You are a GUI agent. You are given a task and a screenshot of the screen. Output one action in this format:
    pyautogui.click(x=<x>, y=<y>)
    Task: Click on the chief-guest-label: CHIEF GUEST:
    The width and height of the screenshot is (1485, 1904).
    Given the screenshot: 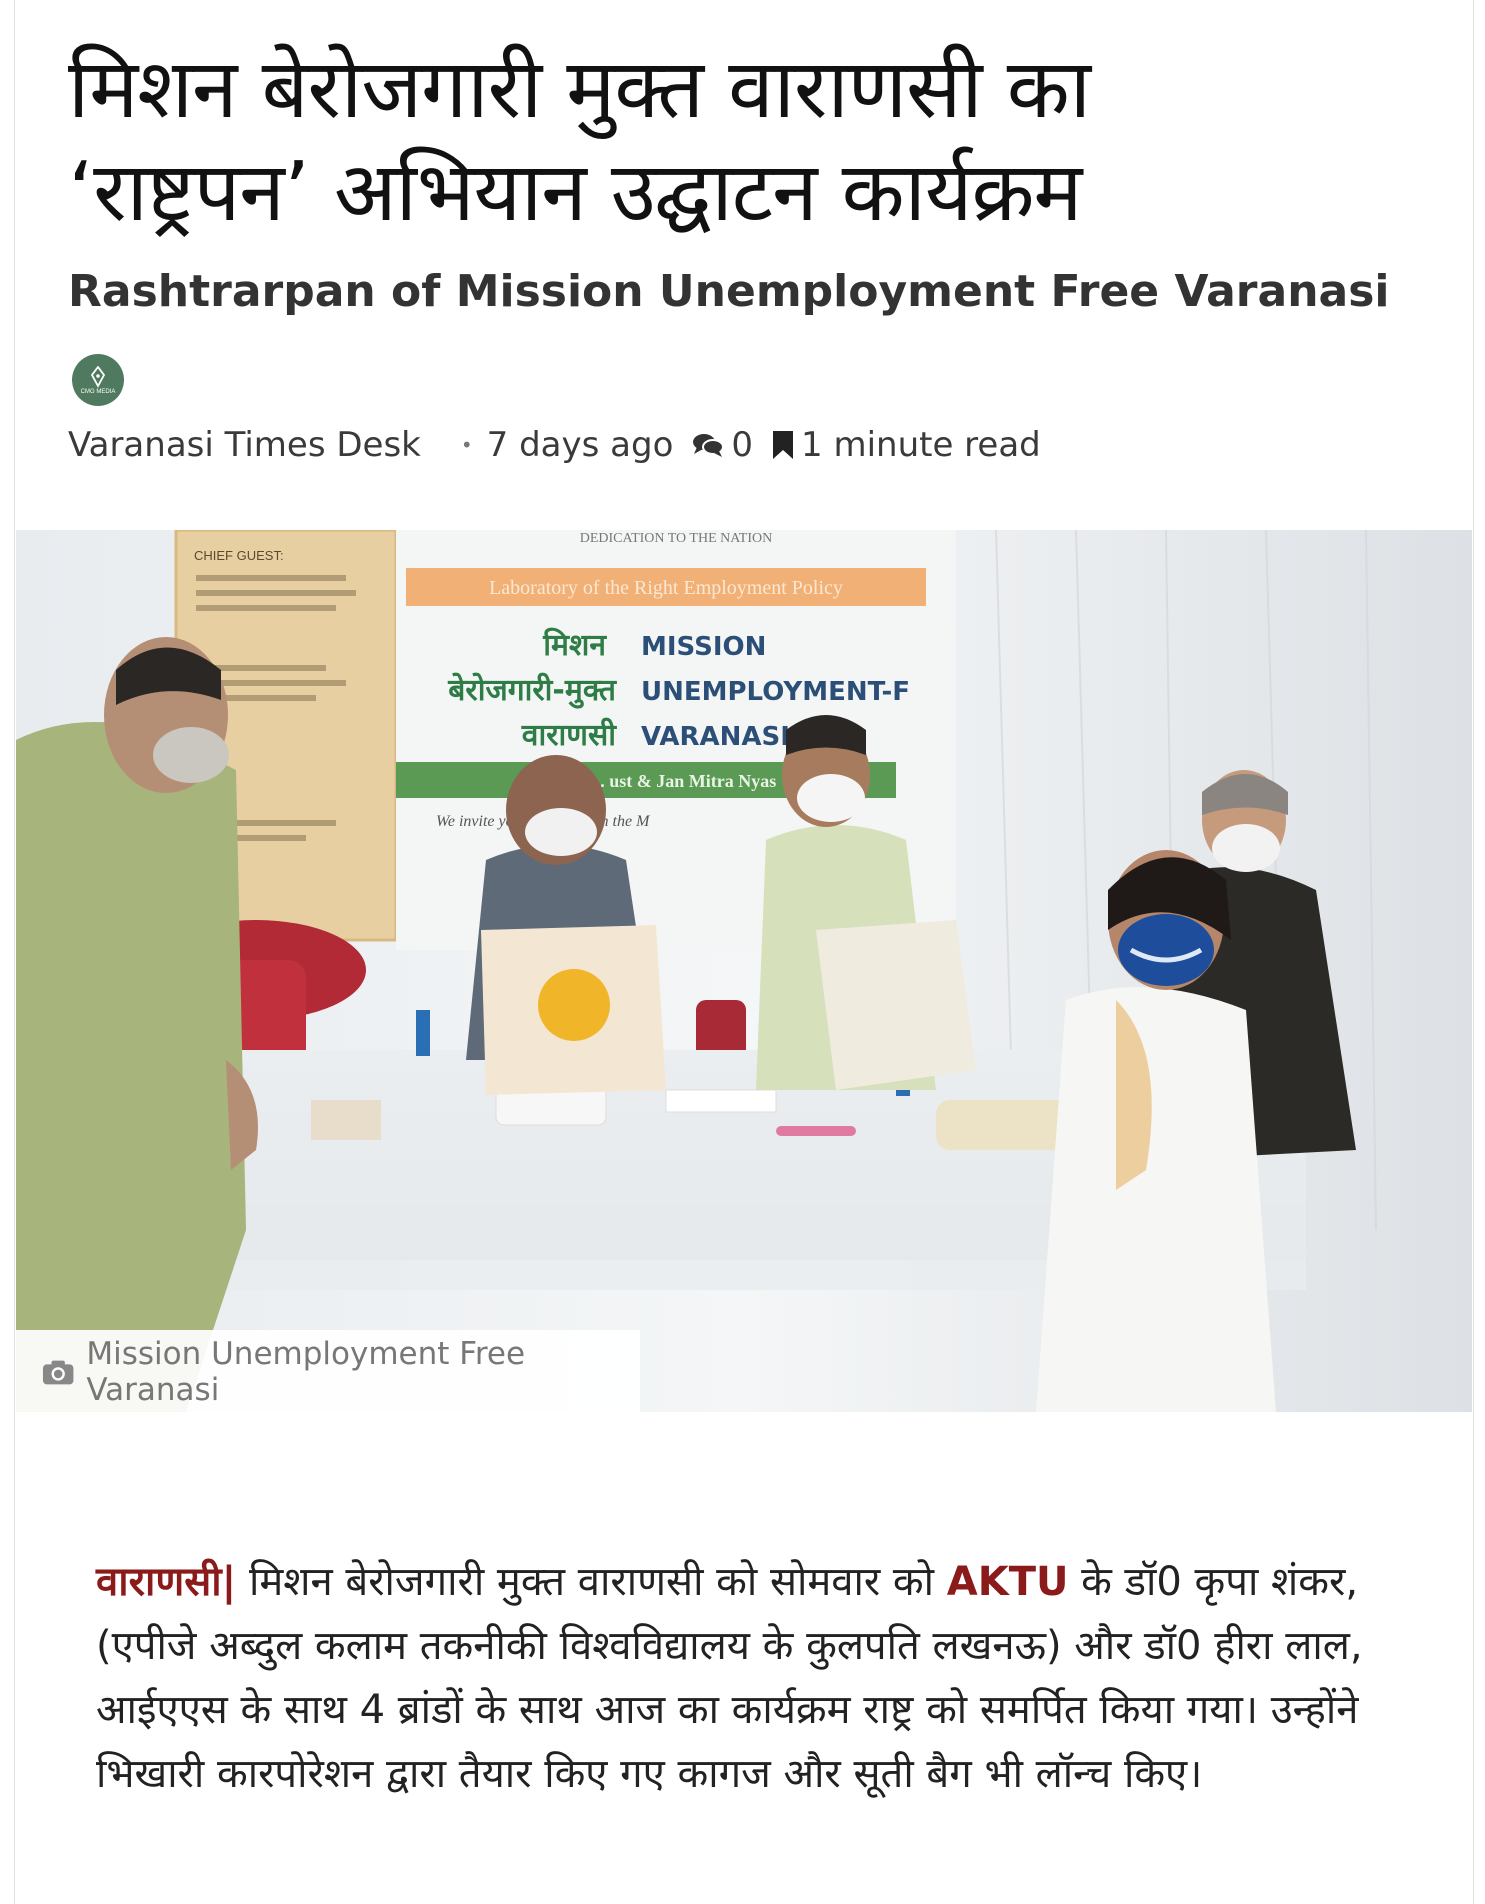 What is the action you would take?
    pyautogui.click(x=239, y=555)
    